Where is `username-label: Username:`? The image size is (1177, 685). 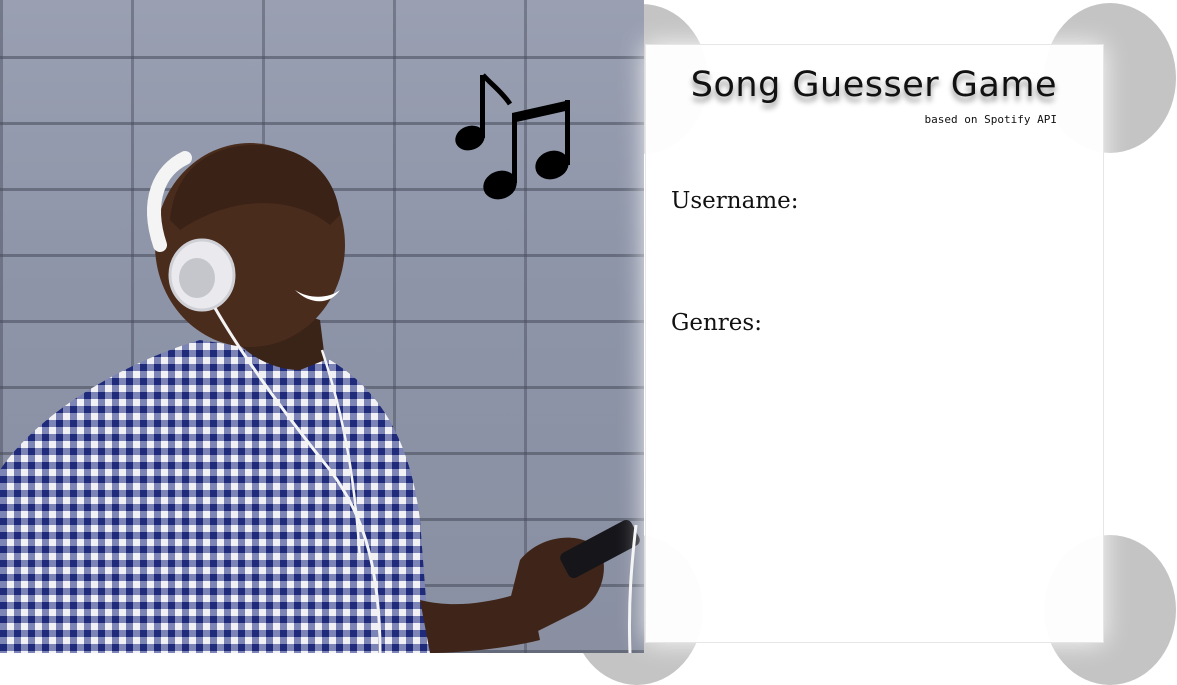
username-label: Username: is located at coordinates (735, 201).